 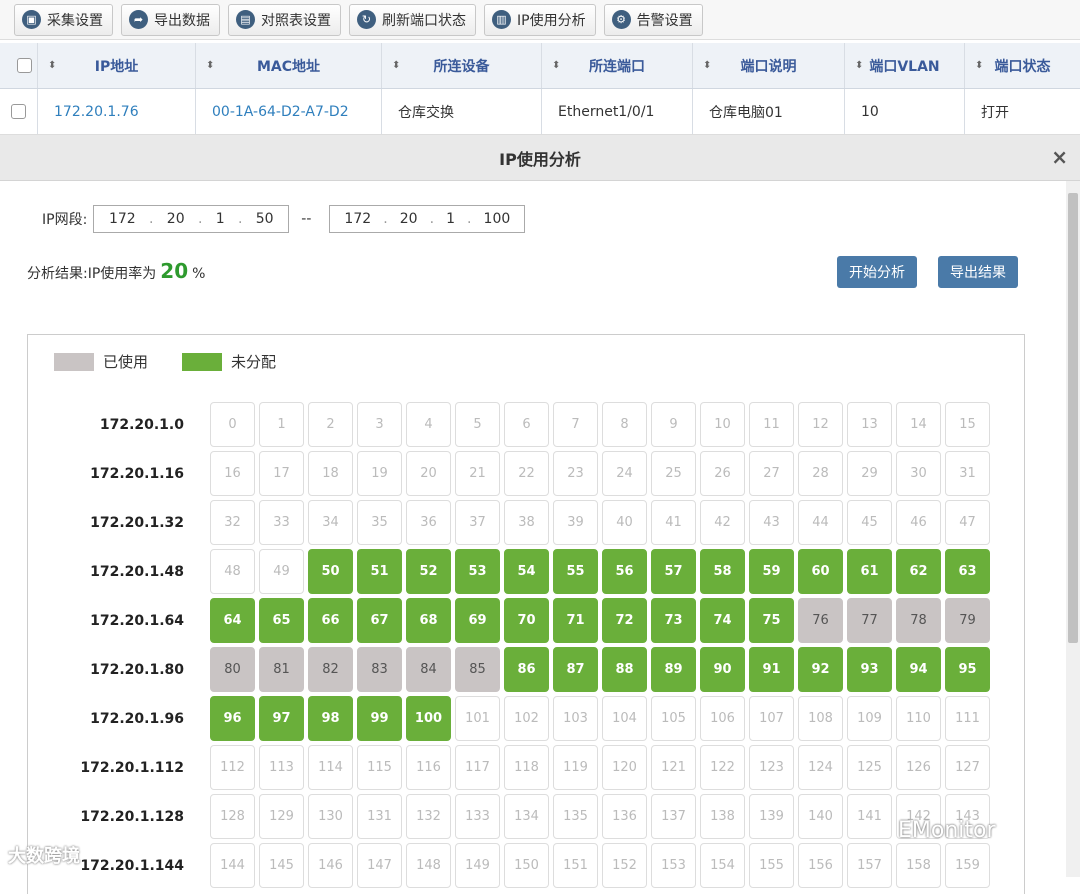 What do you see at coordinates (232, 473) in the screenshot?
I see `ip-cell: 16` at bounding box center [232, 473].